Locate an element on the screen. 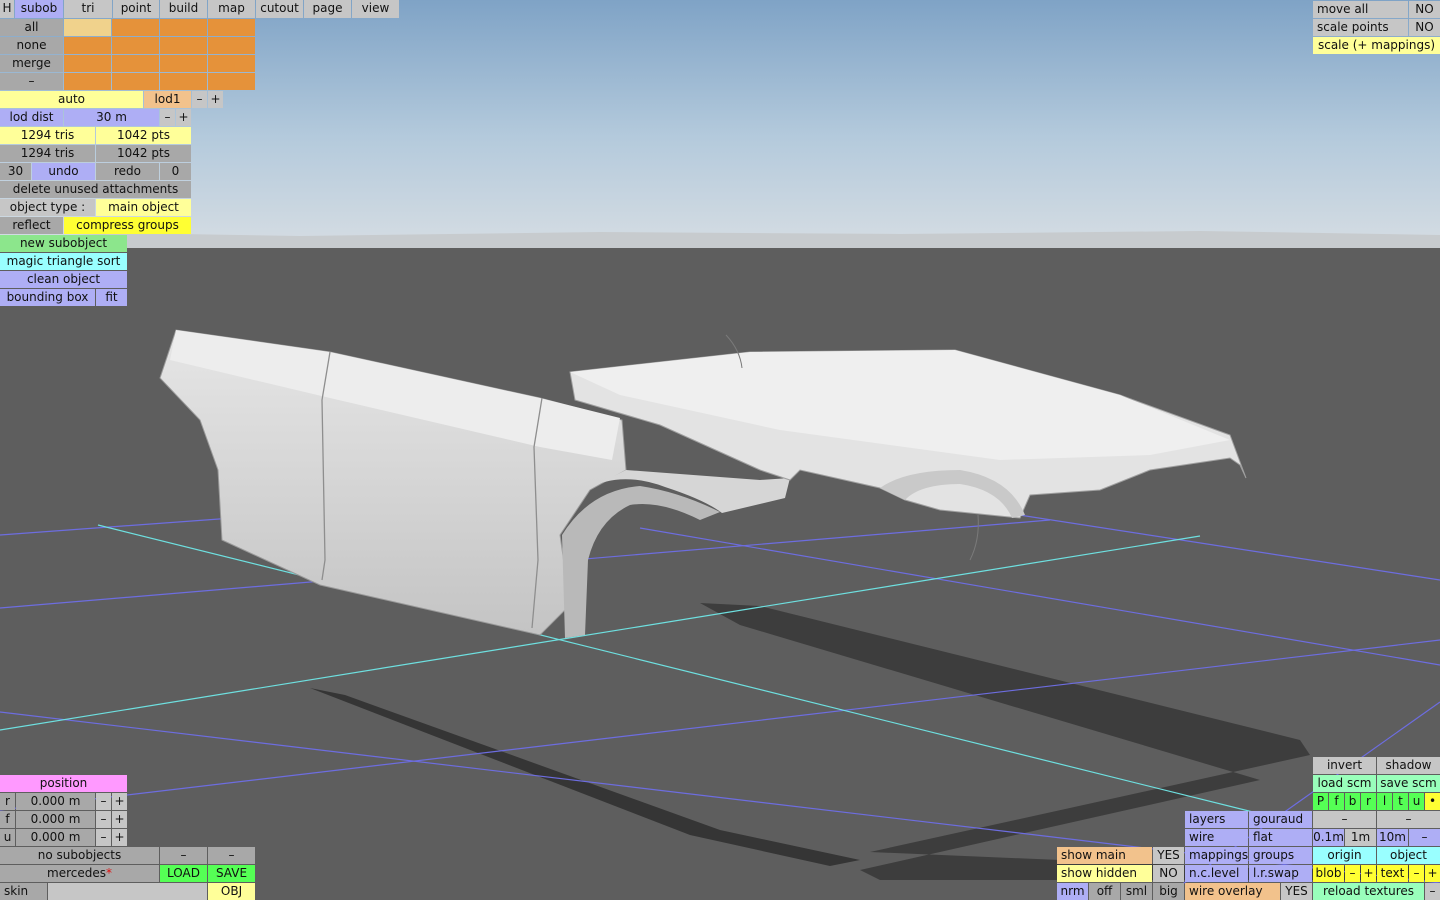 The width and height of the screenshot is (1440, 900). scale-points-label: scale points is located at coordinates (1360, 27).